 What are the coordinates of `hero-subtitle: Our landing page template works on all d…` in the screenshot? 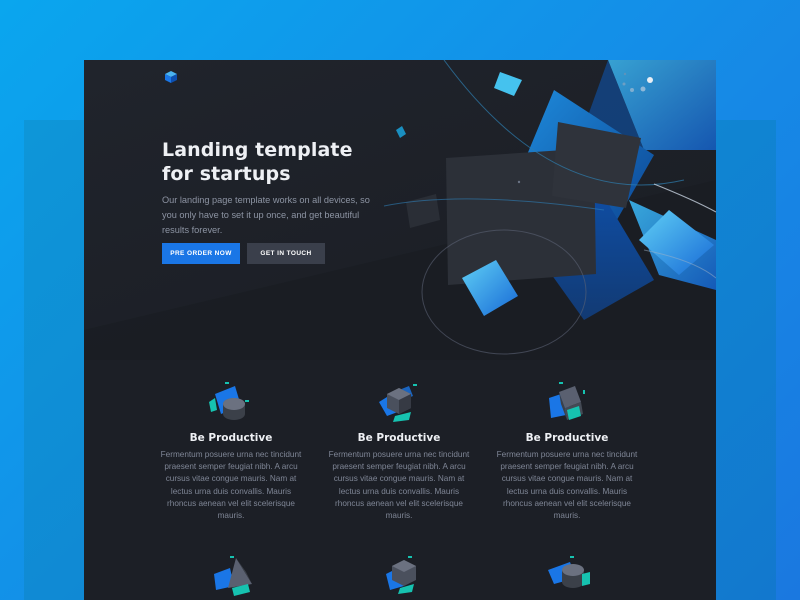 It's located at (266, 215).